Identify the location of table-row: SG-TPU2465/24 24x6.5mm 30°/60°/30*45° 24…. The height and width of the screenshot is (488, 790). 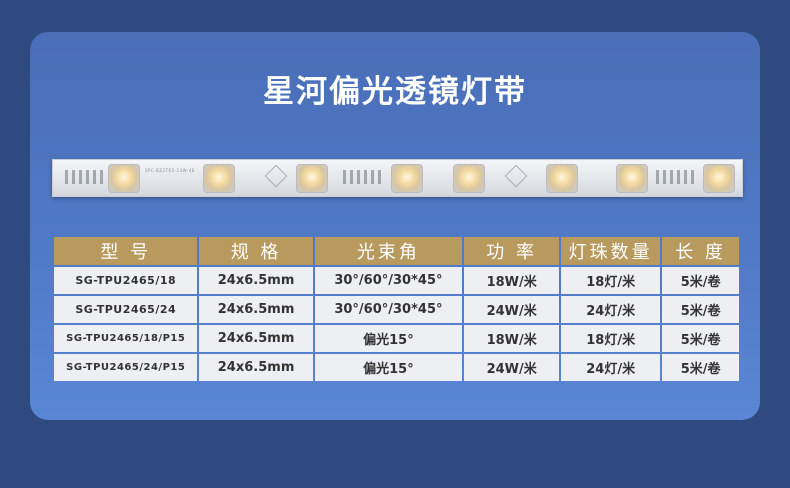
(396, 309).